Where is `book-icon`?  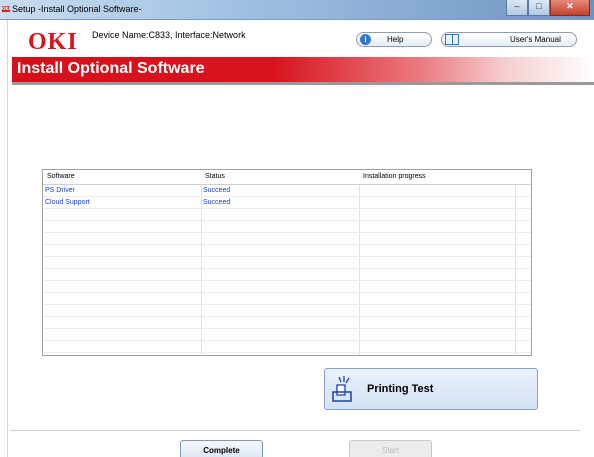 book-icon is located at coordinates (452, 39).